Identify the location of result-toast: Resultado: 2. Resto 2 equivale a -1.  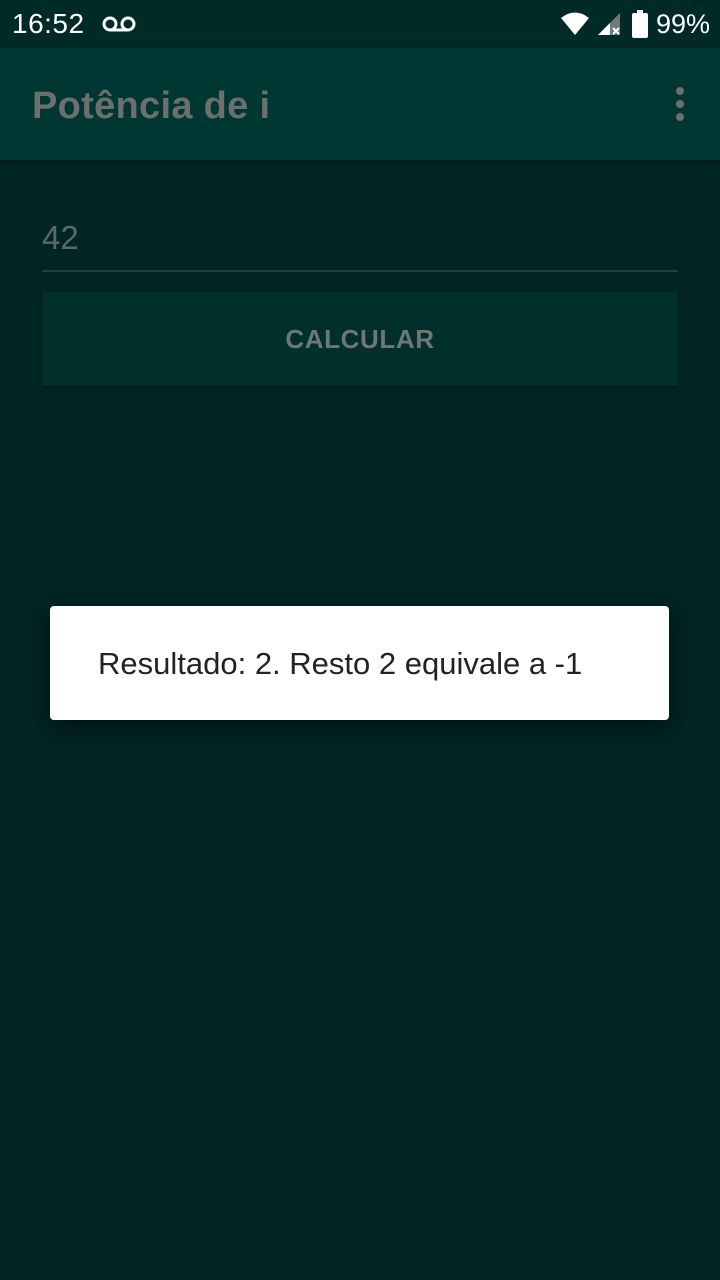
(359, 663).